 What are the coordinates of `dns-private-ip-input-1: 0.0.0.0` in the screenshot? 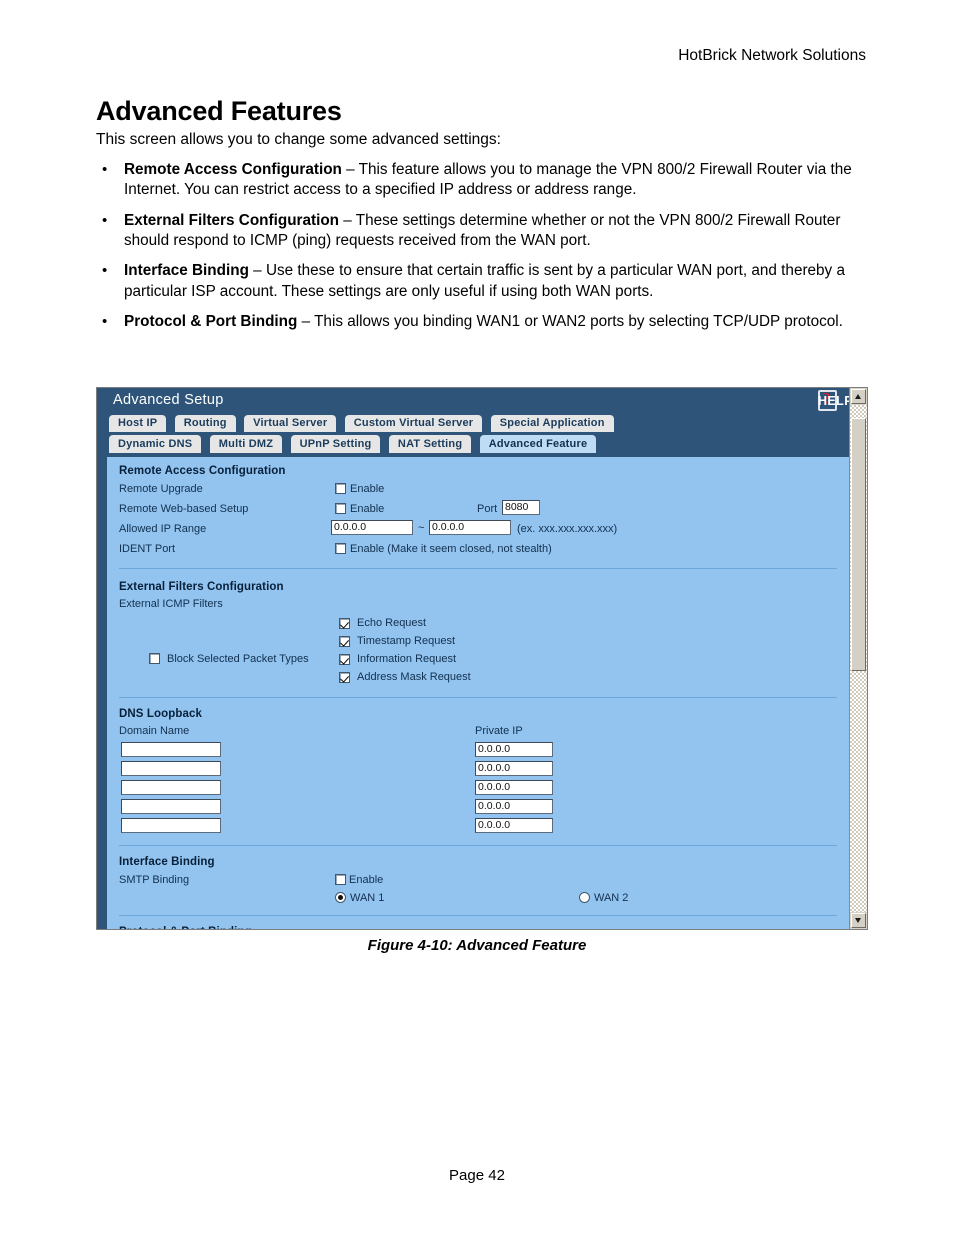 It's located at (514, 749).